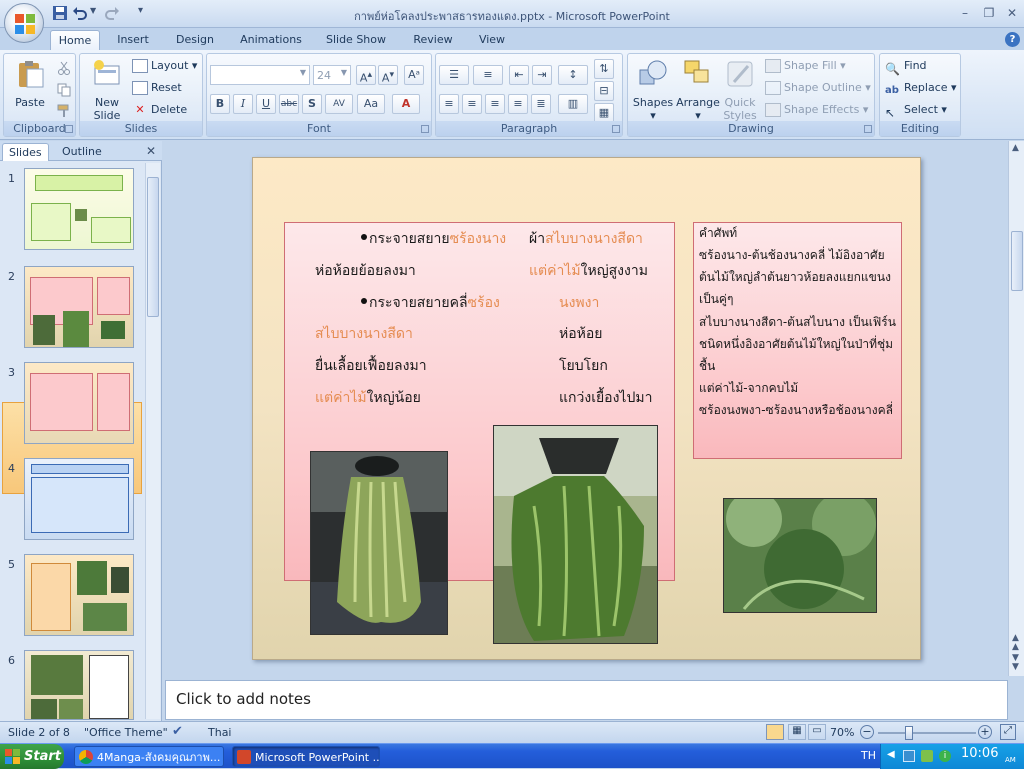  What do you see at coordinates (30, 83) in the screenshot?
I see `paste-button: Paste` at bounding box center [30, 83].